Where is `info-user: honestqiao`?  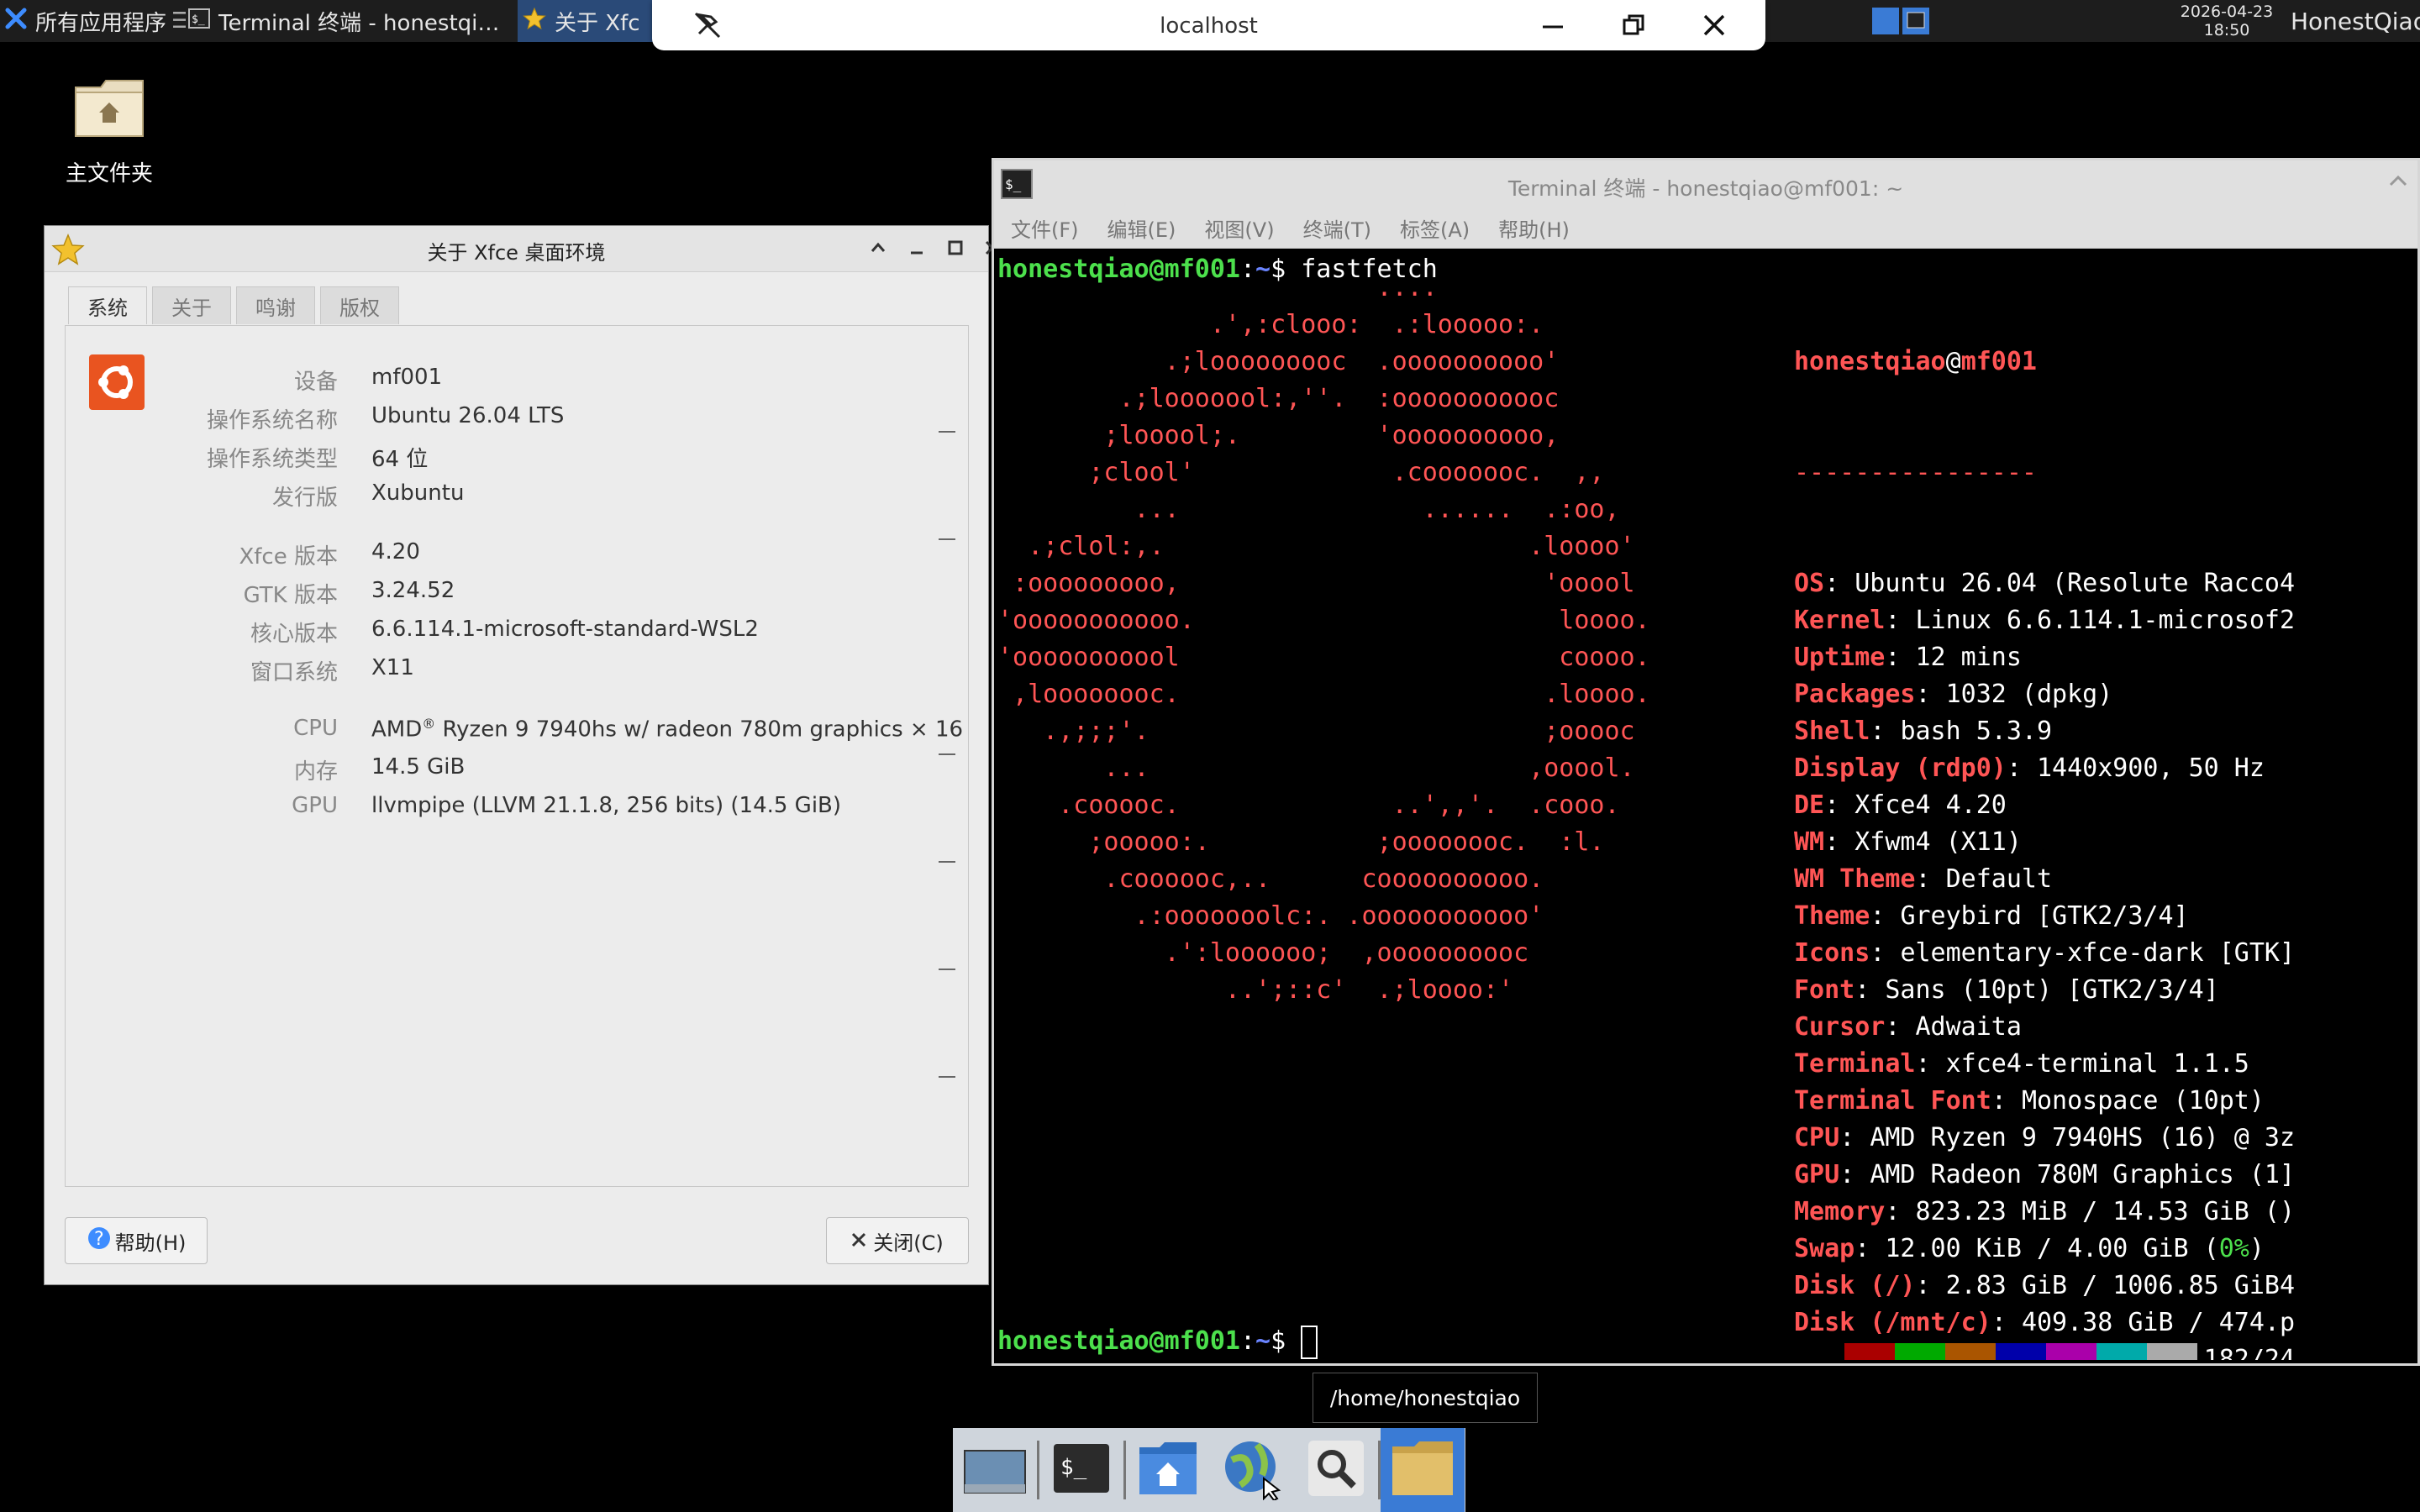
info-user: honestqiao is located at coordinates (1870, 361).